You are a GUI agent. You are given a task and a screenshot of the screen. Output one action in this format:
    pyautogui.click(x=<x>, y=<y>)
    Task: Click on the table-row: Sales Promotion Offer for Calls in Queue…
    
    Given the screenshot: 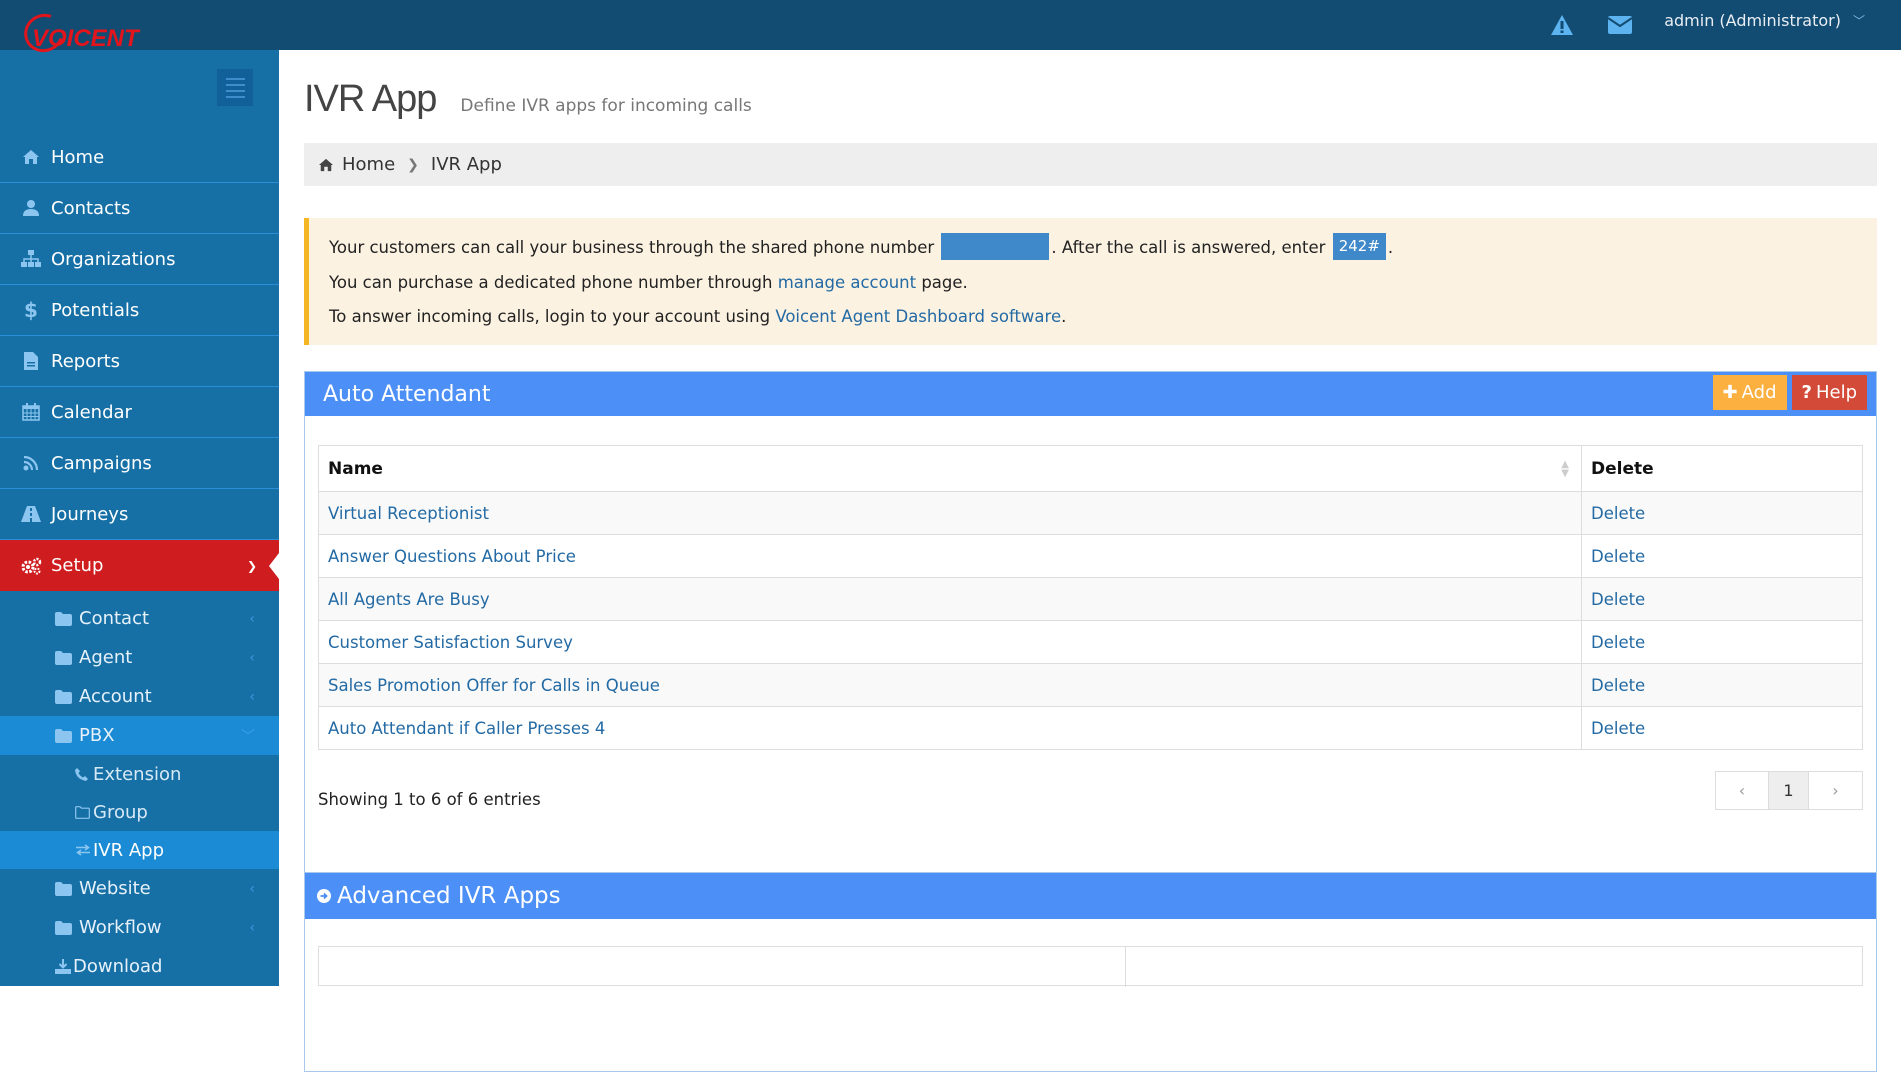 What is the action you would take?
    pyautogui.click(x=1090, y=685)
    